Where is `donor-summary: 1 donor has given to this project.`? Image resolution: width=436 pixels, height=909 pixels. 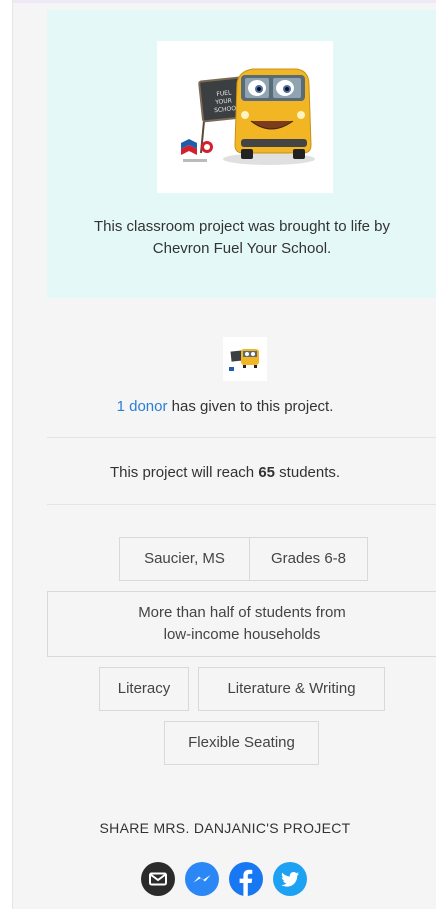
donor-summary: 1 donor has given to this project. is located at coordinates (224, 406).